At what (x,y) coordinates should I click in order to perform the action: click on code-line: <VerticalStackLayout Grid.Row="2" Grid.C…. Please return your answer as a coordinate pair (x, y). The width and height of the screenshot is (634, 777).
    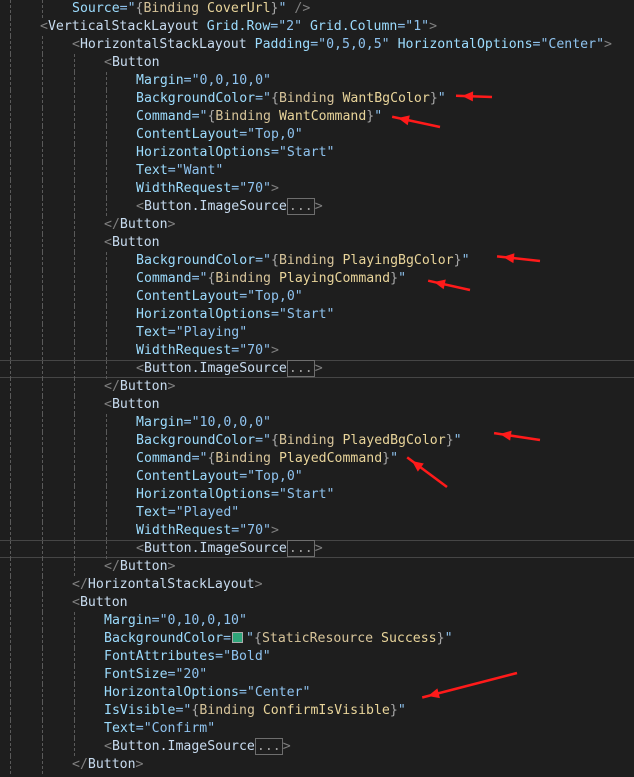
    Looking at the image, I should click on (317, 27).